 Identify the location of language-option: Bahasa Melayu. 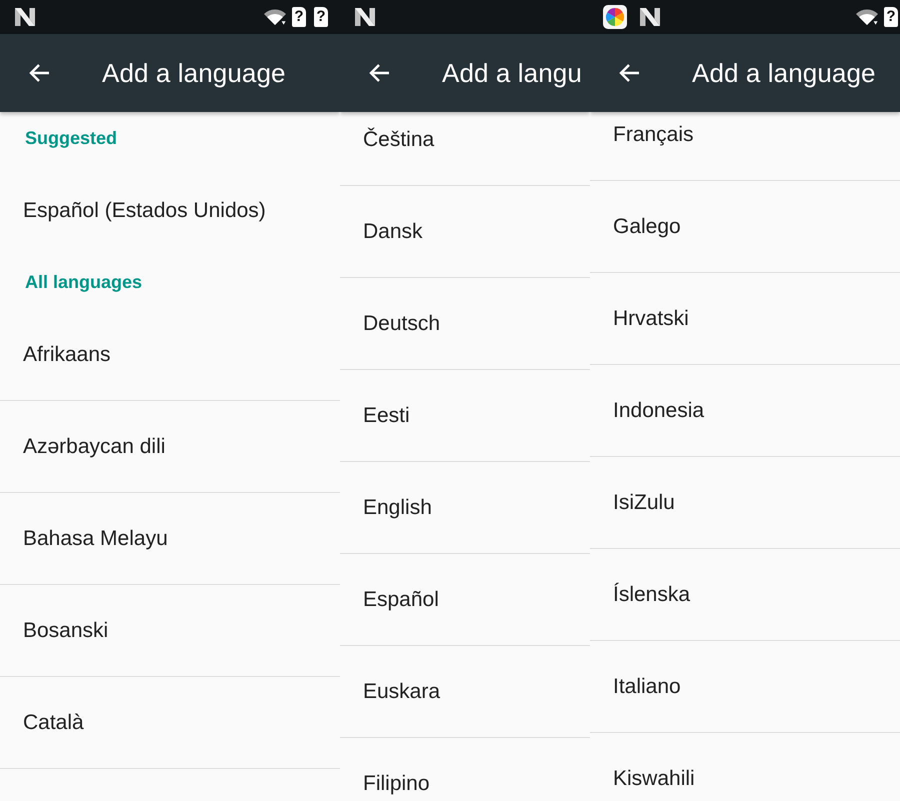
(95, 538).